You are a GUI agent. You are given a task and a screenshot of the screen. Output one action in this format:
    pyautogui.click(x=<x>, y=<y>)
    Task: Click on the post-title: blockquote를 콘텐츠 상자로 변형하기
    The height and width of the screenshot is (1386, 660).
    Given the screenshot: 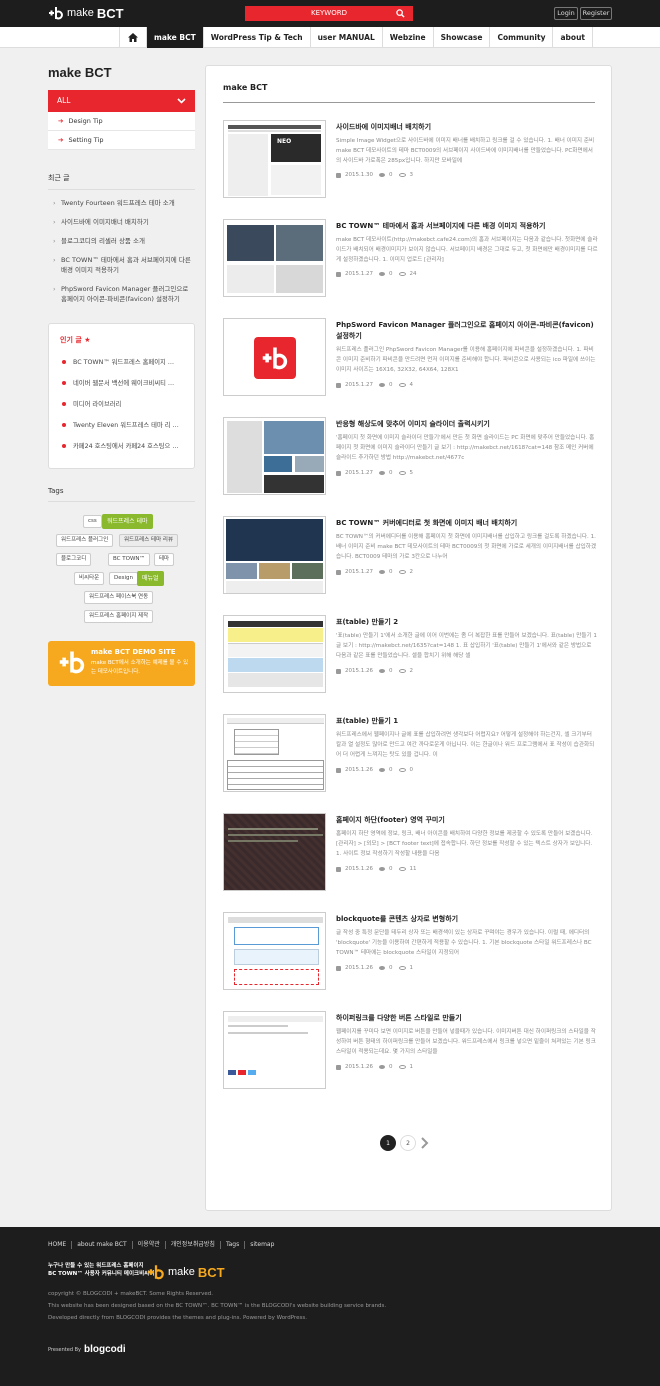 What is the action you would take?
    pyautogui.click(x=467, y=919)
    